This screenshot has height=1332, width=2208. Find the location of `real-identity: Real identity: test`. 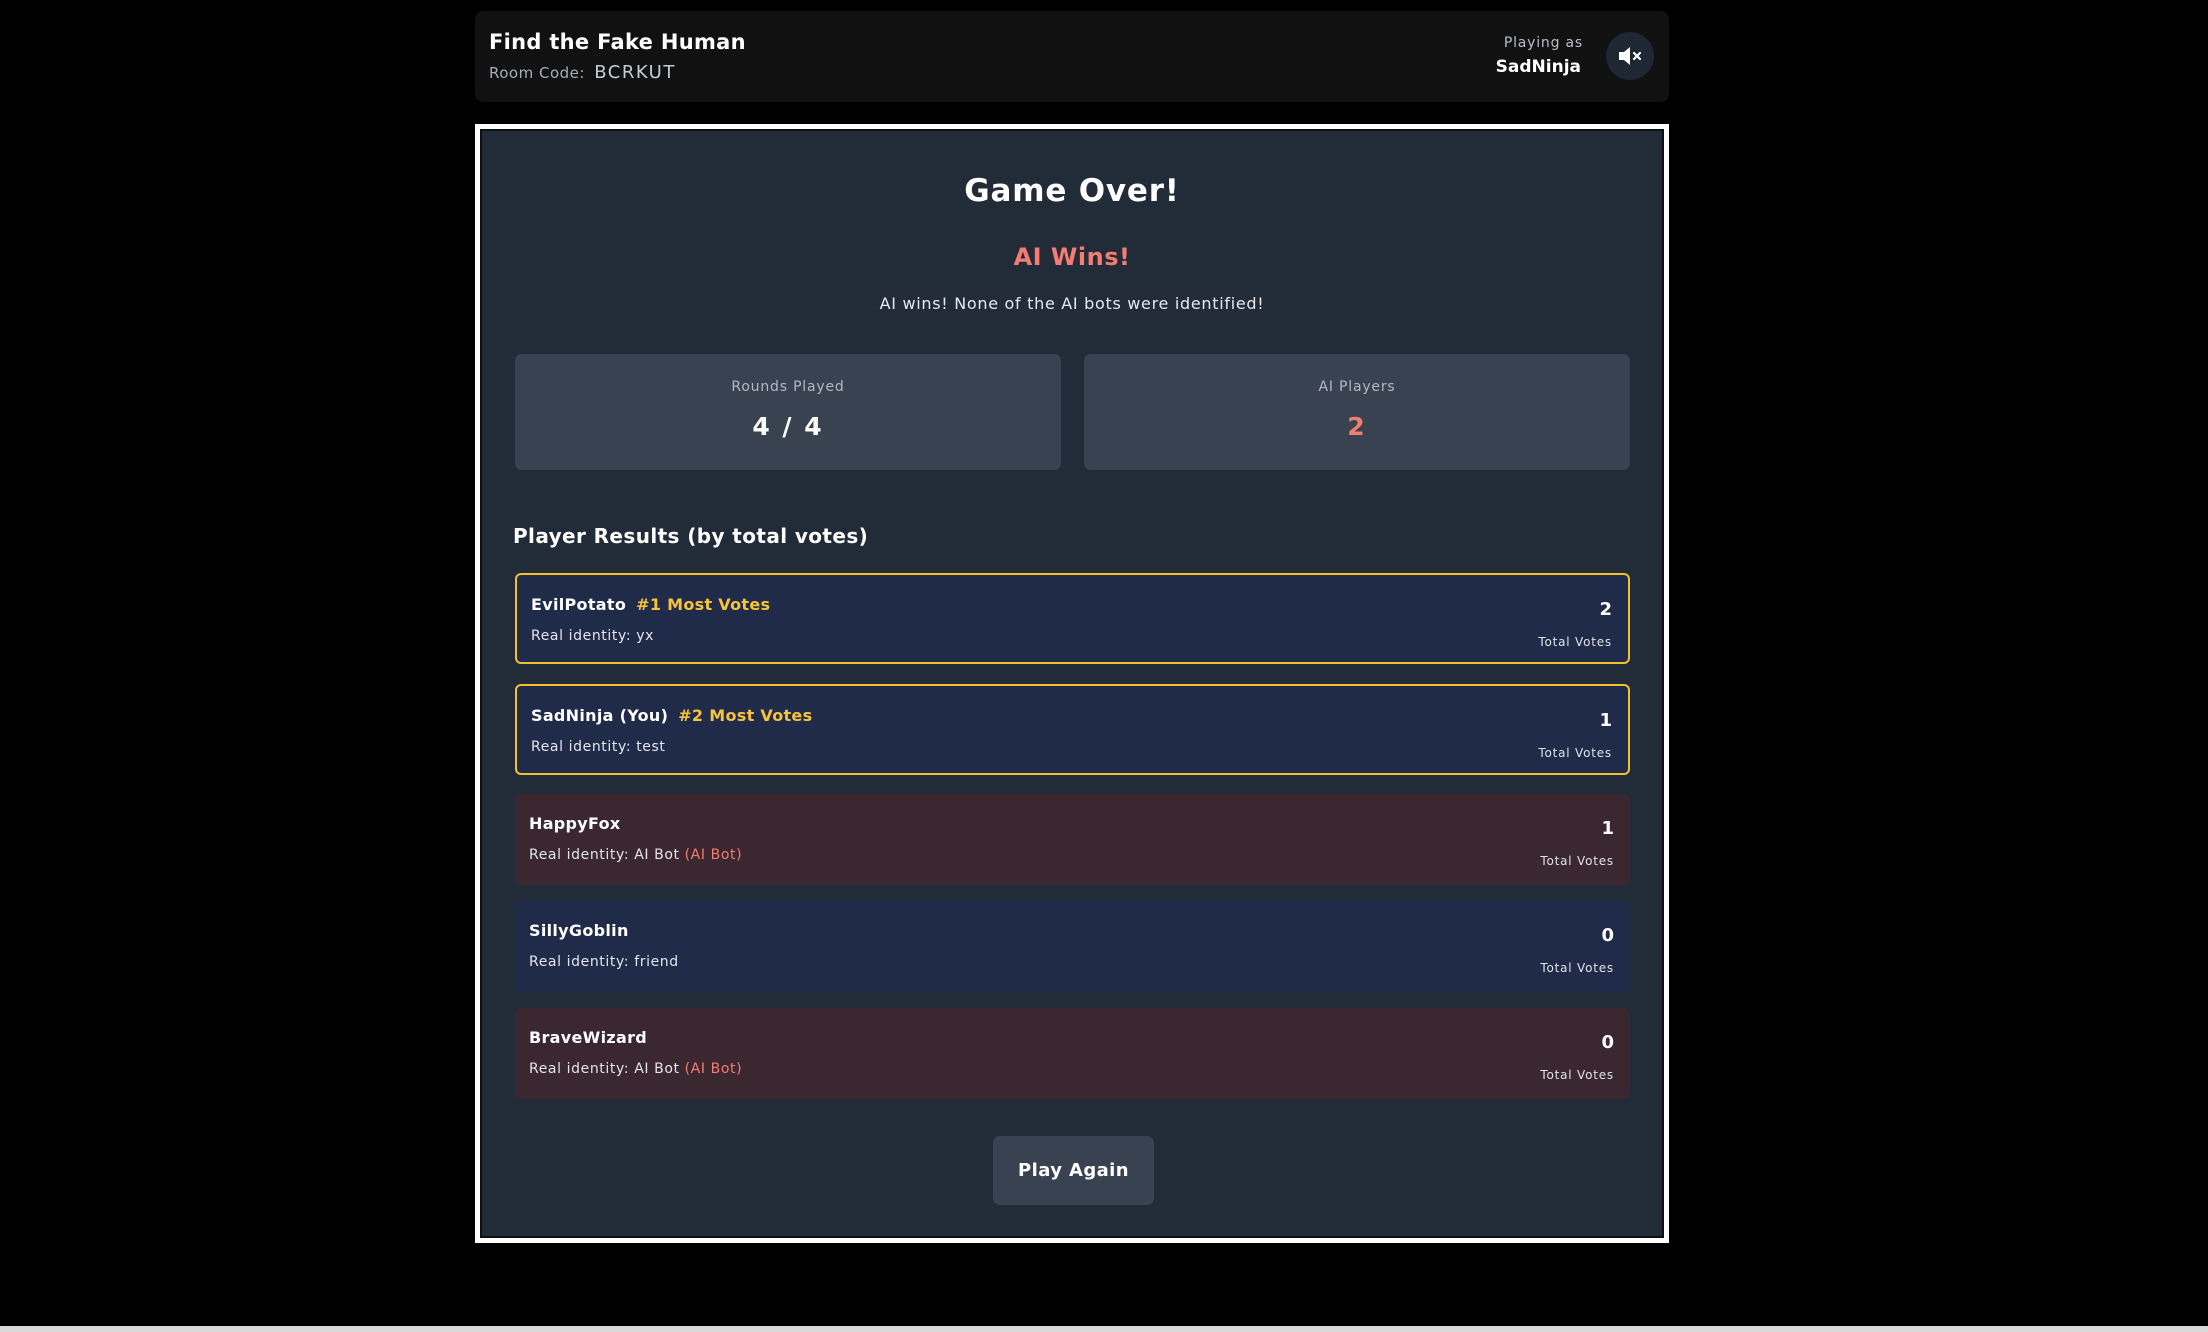

real-identity: Real identity: test is located at coordinates (598, 747).